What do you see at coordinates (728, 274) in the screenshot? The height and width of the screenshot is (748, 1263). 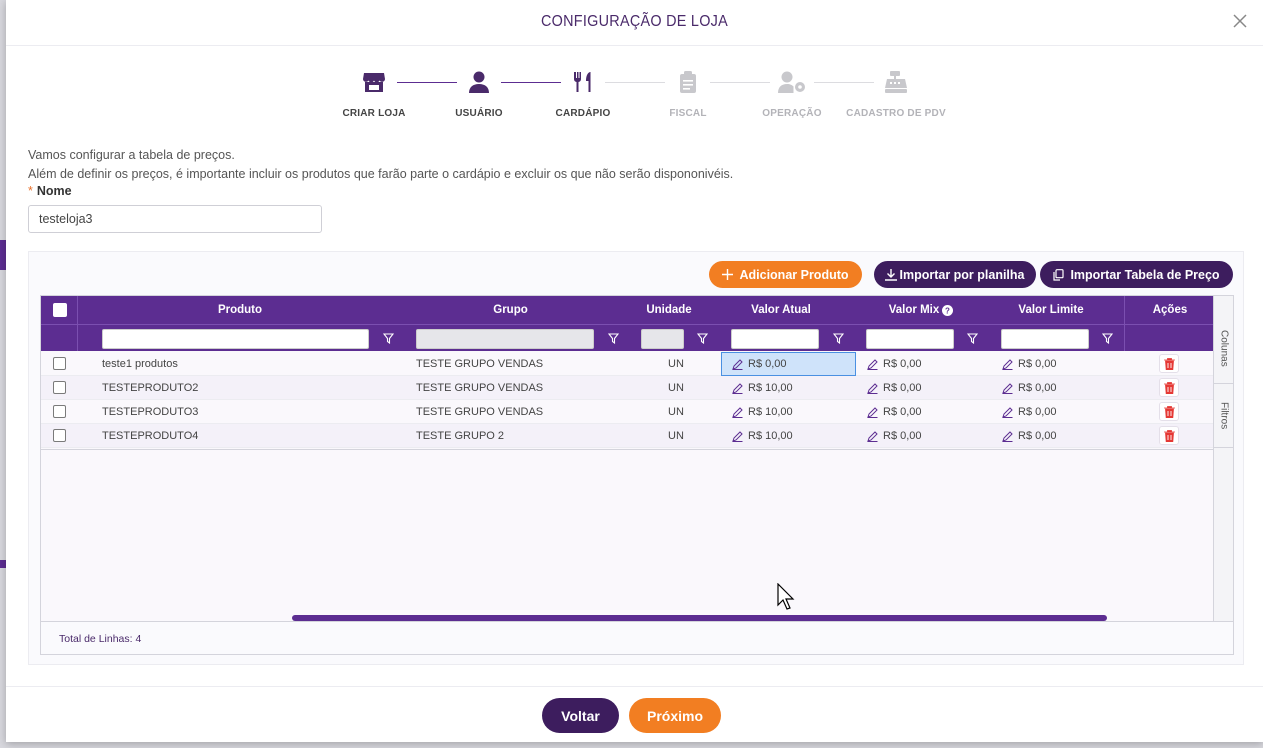 I see `plus-icon` at bounding box center [728, 274].